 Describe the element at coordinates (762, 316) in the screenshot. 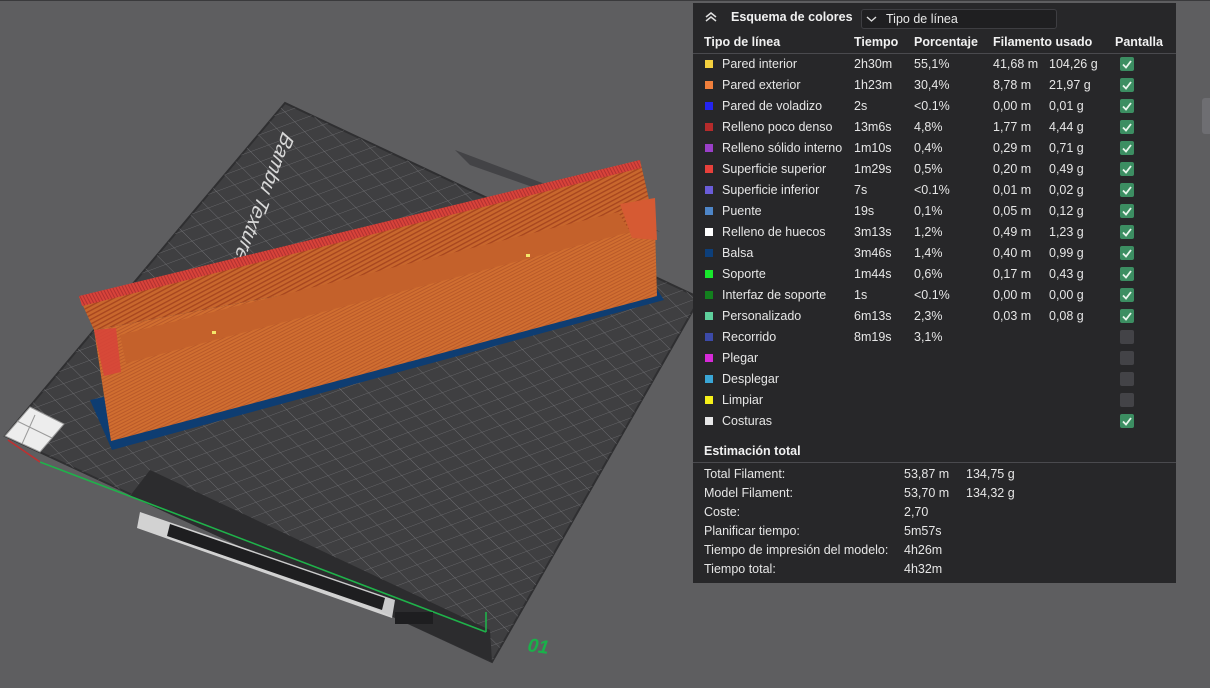

I see `line-type-name: Personalizado` at that location.